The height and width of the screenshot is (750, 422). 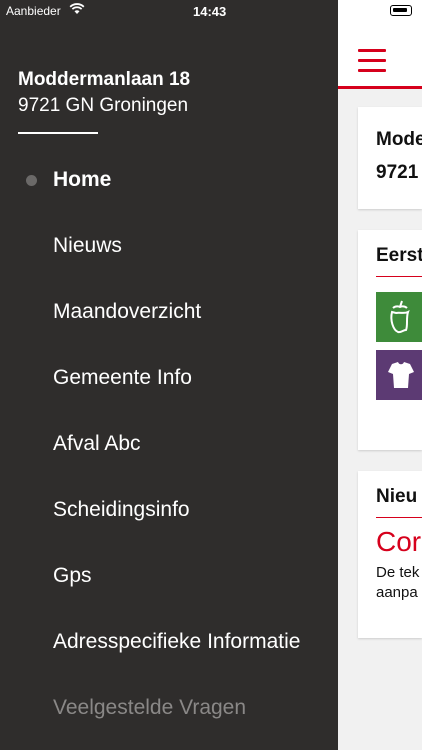 What do you see at coordinates (104, 79) in the screenshot?
I see `address-line1: Moddermanlaan 18` at bounding box center [104, 79].